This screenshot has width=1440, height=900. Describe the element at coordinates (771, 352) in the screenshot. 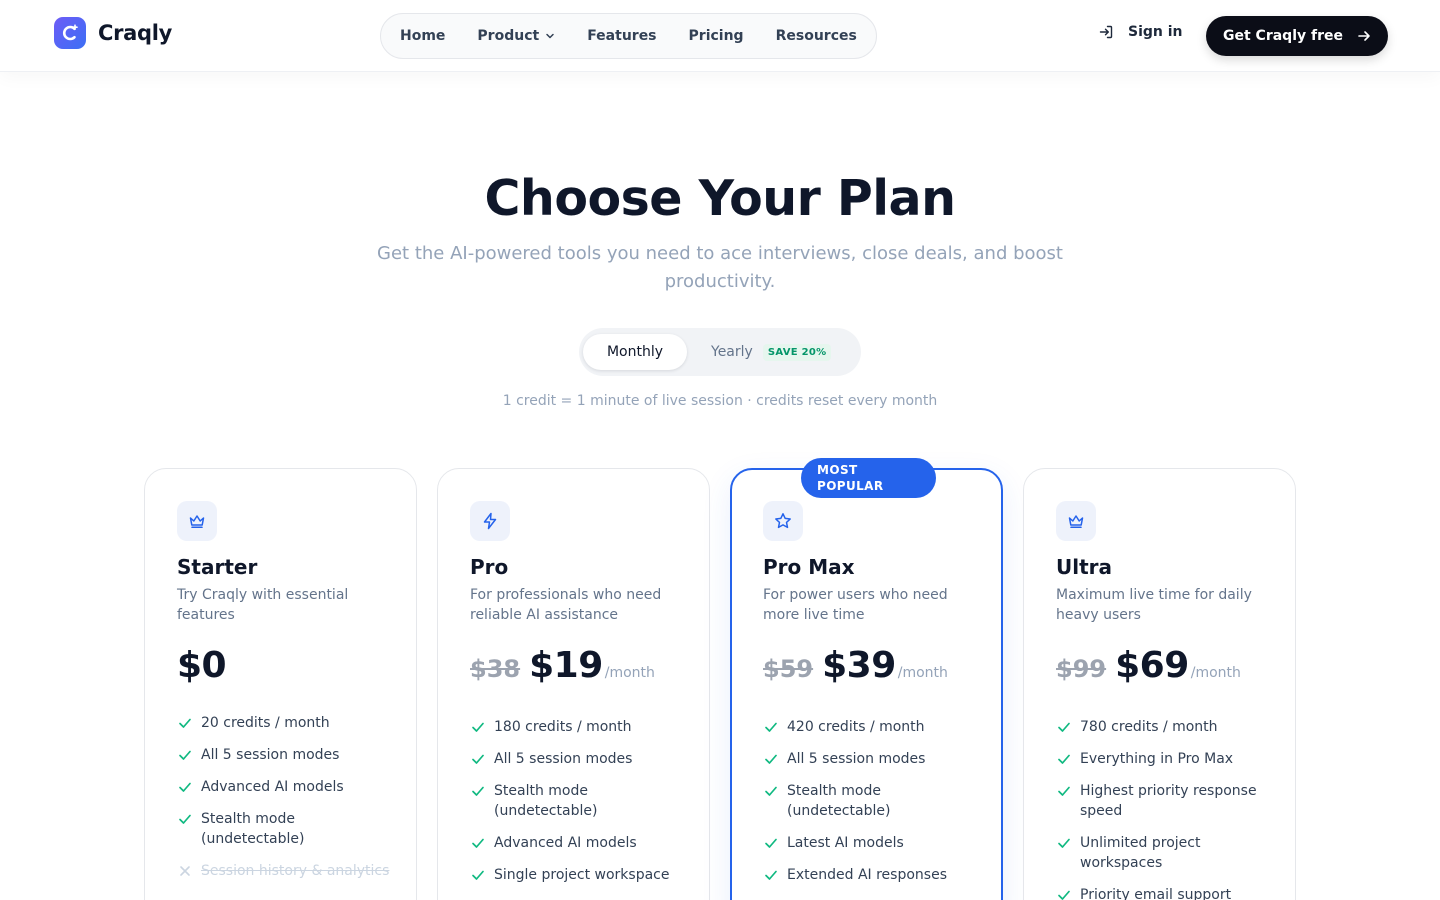

I see `billing-yearly-option: Yearly SAVE 20%` at that location.